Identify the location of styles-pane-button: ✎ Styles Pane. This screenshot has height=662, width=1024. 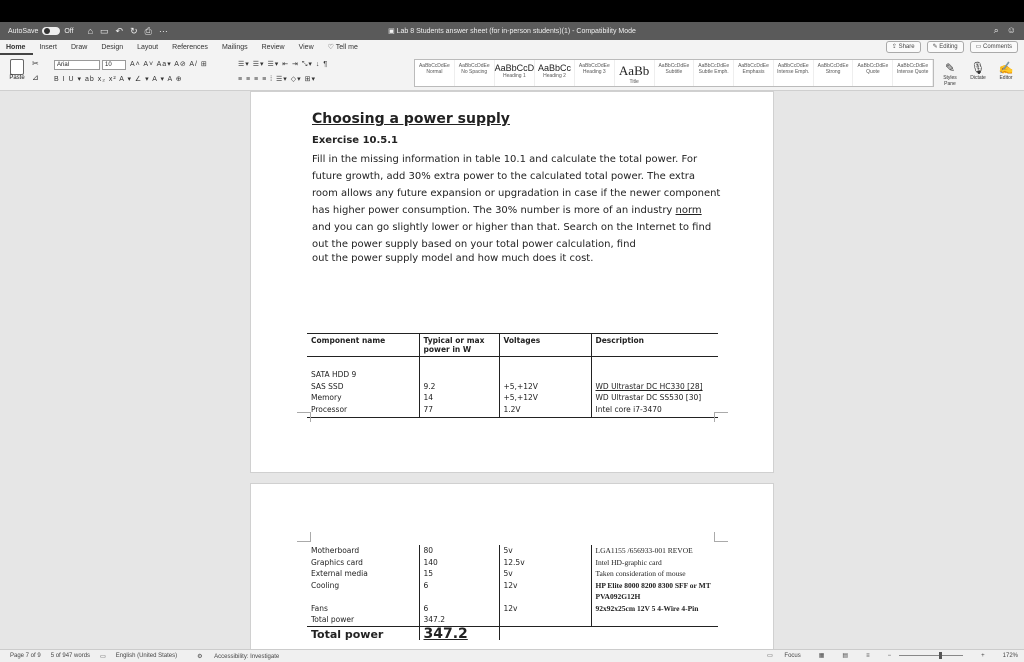
(950, 74).